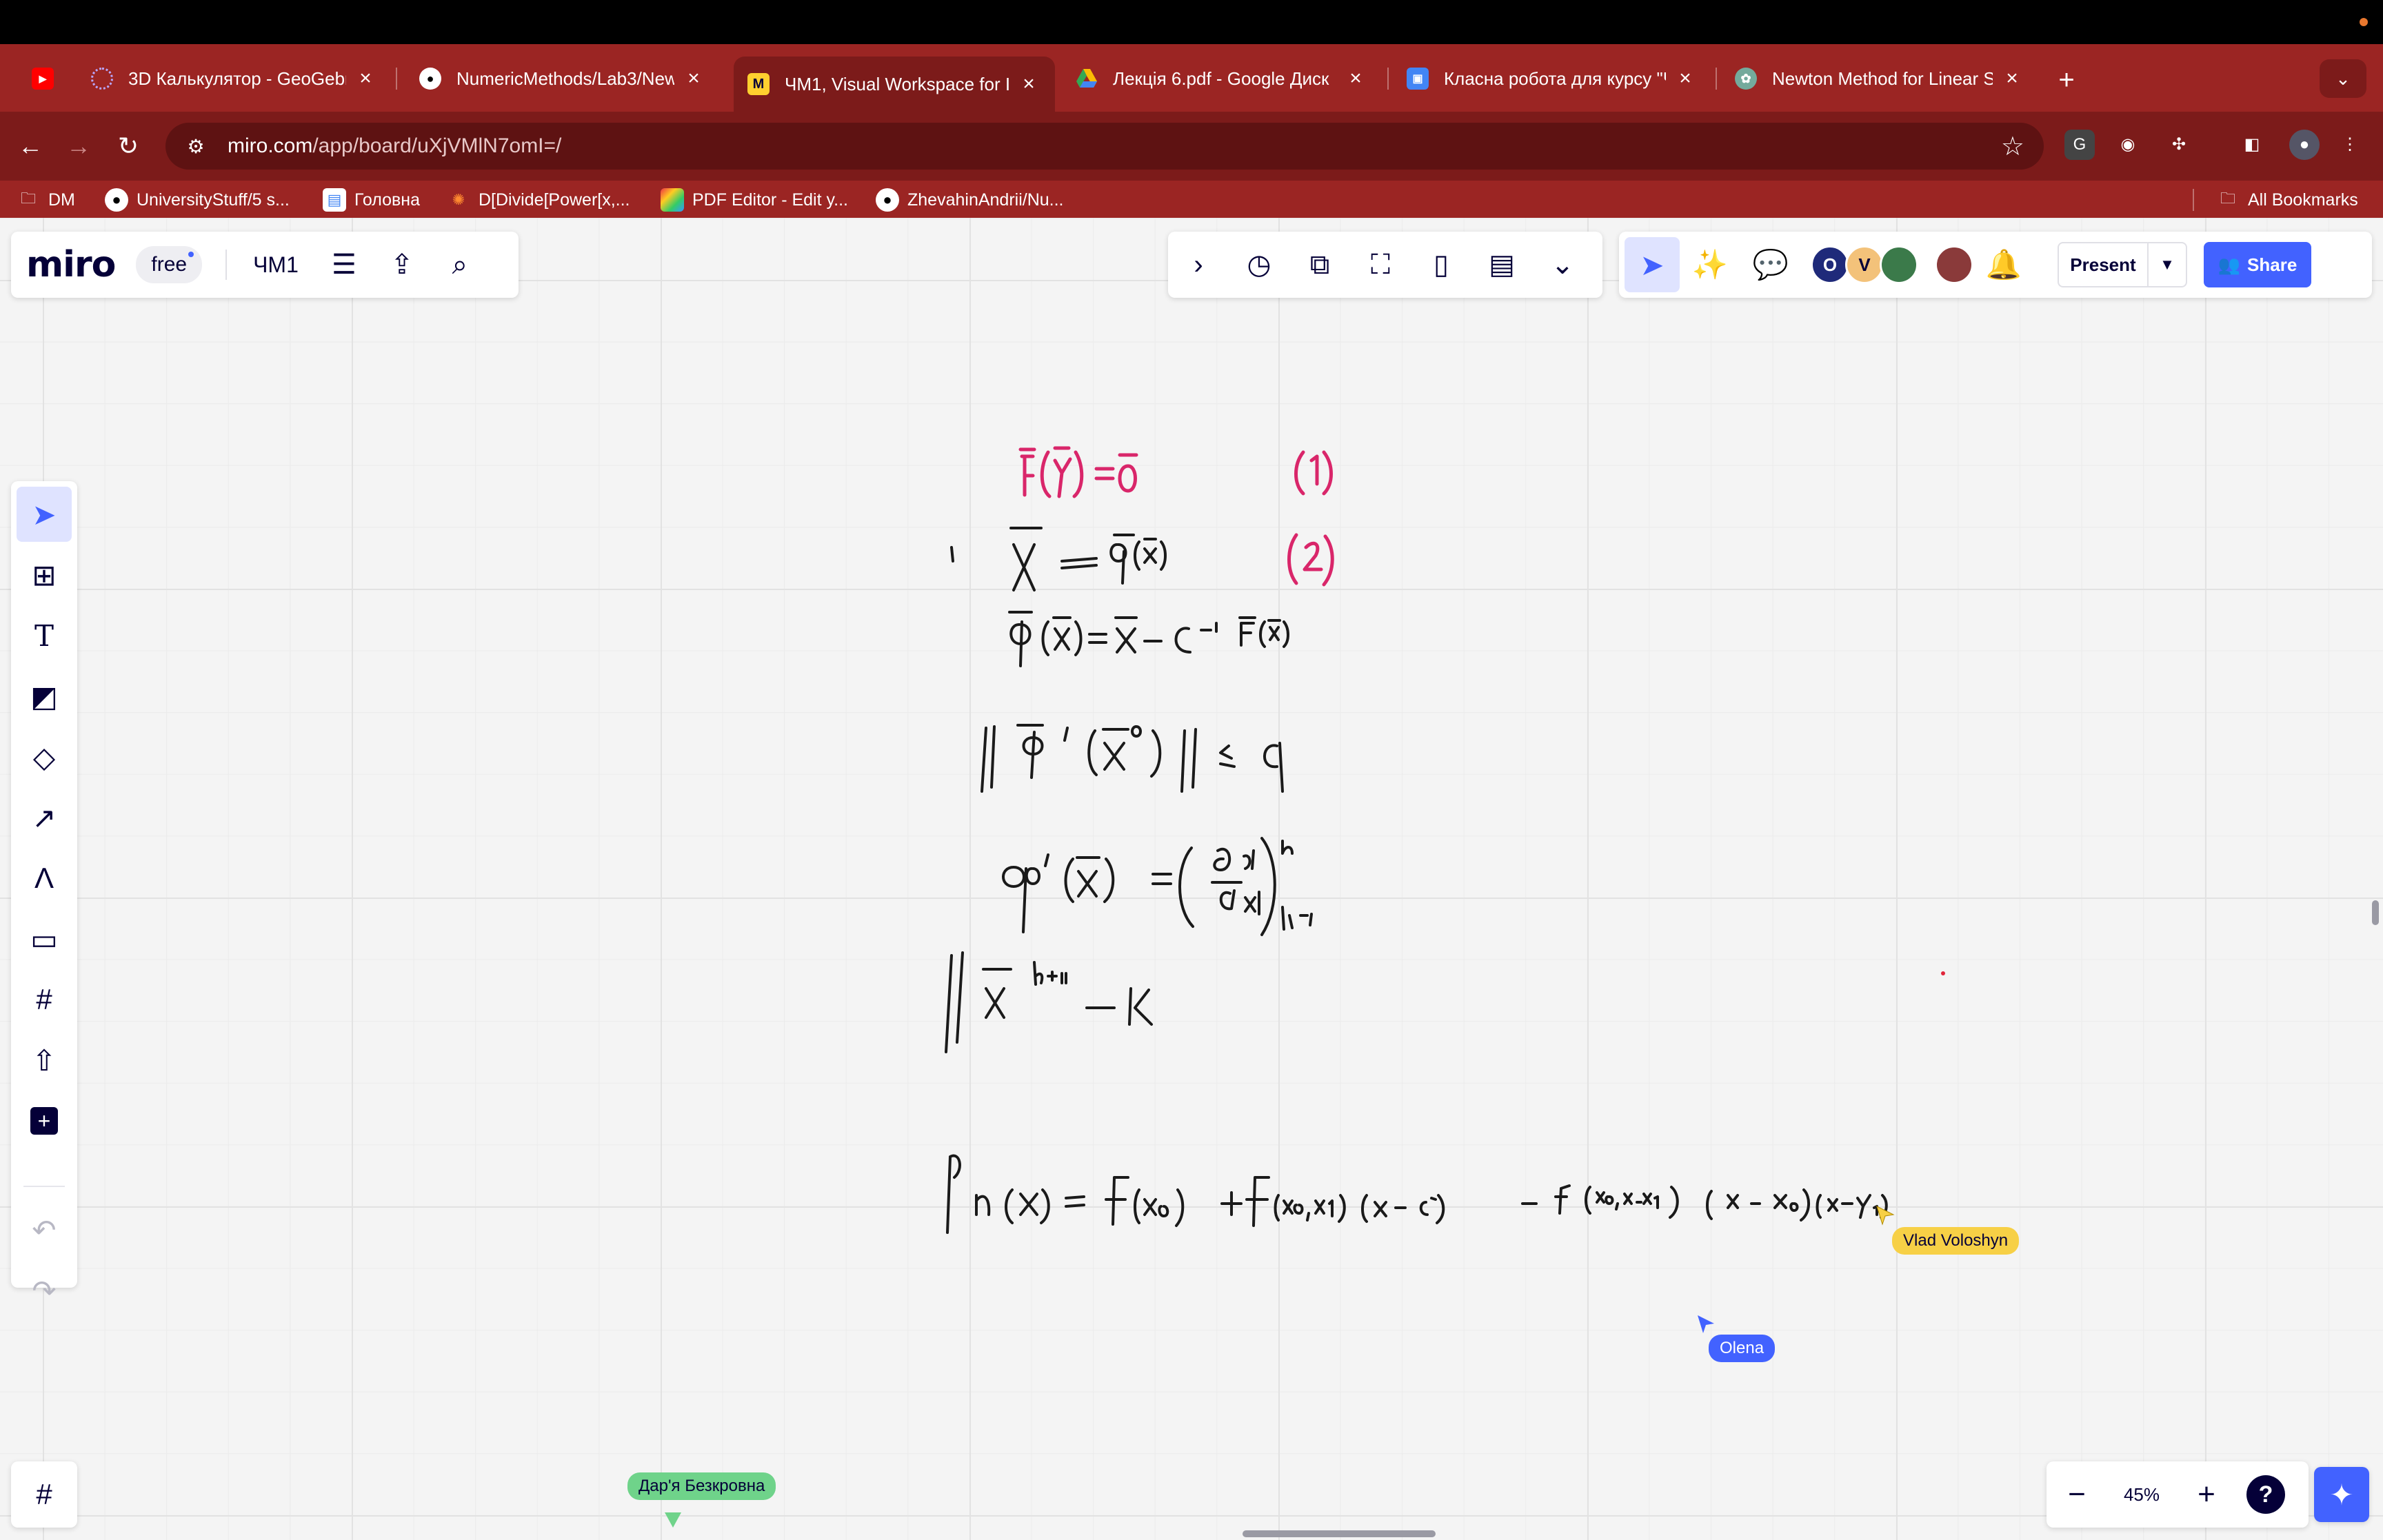 Image resolution: width=2383 pixels, height=1540 pixels. What do you see at coordinates (460, 266) in the screenshot?
I see `search-icon: ⌕` at bounding box center [460, 266].